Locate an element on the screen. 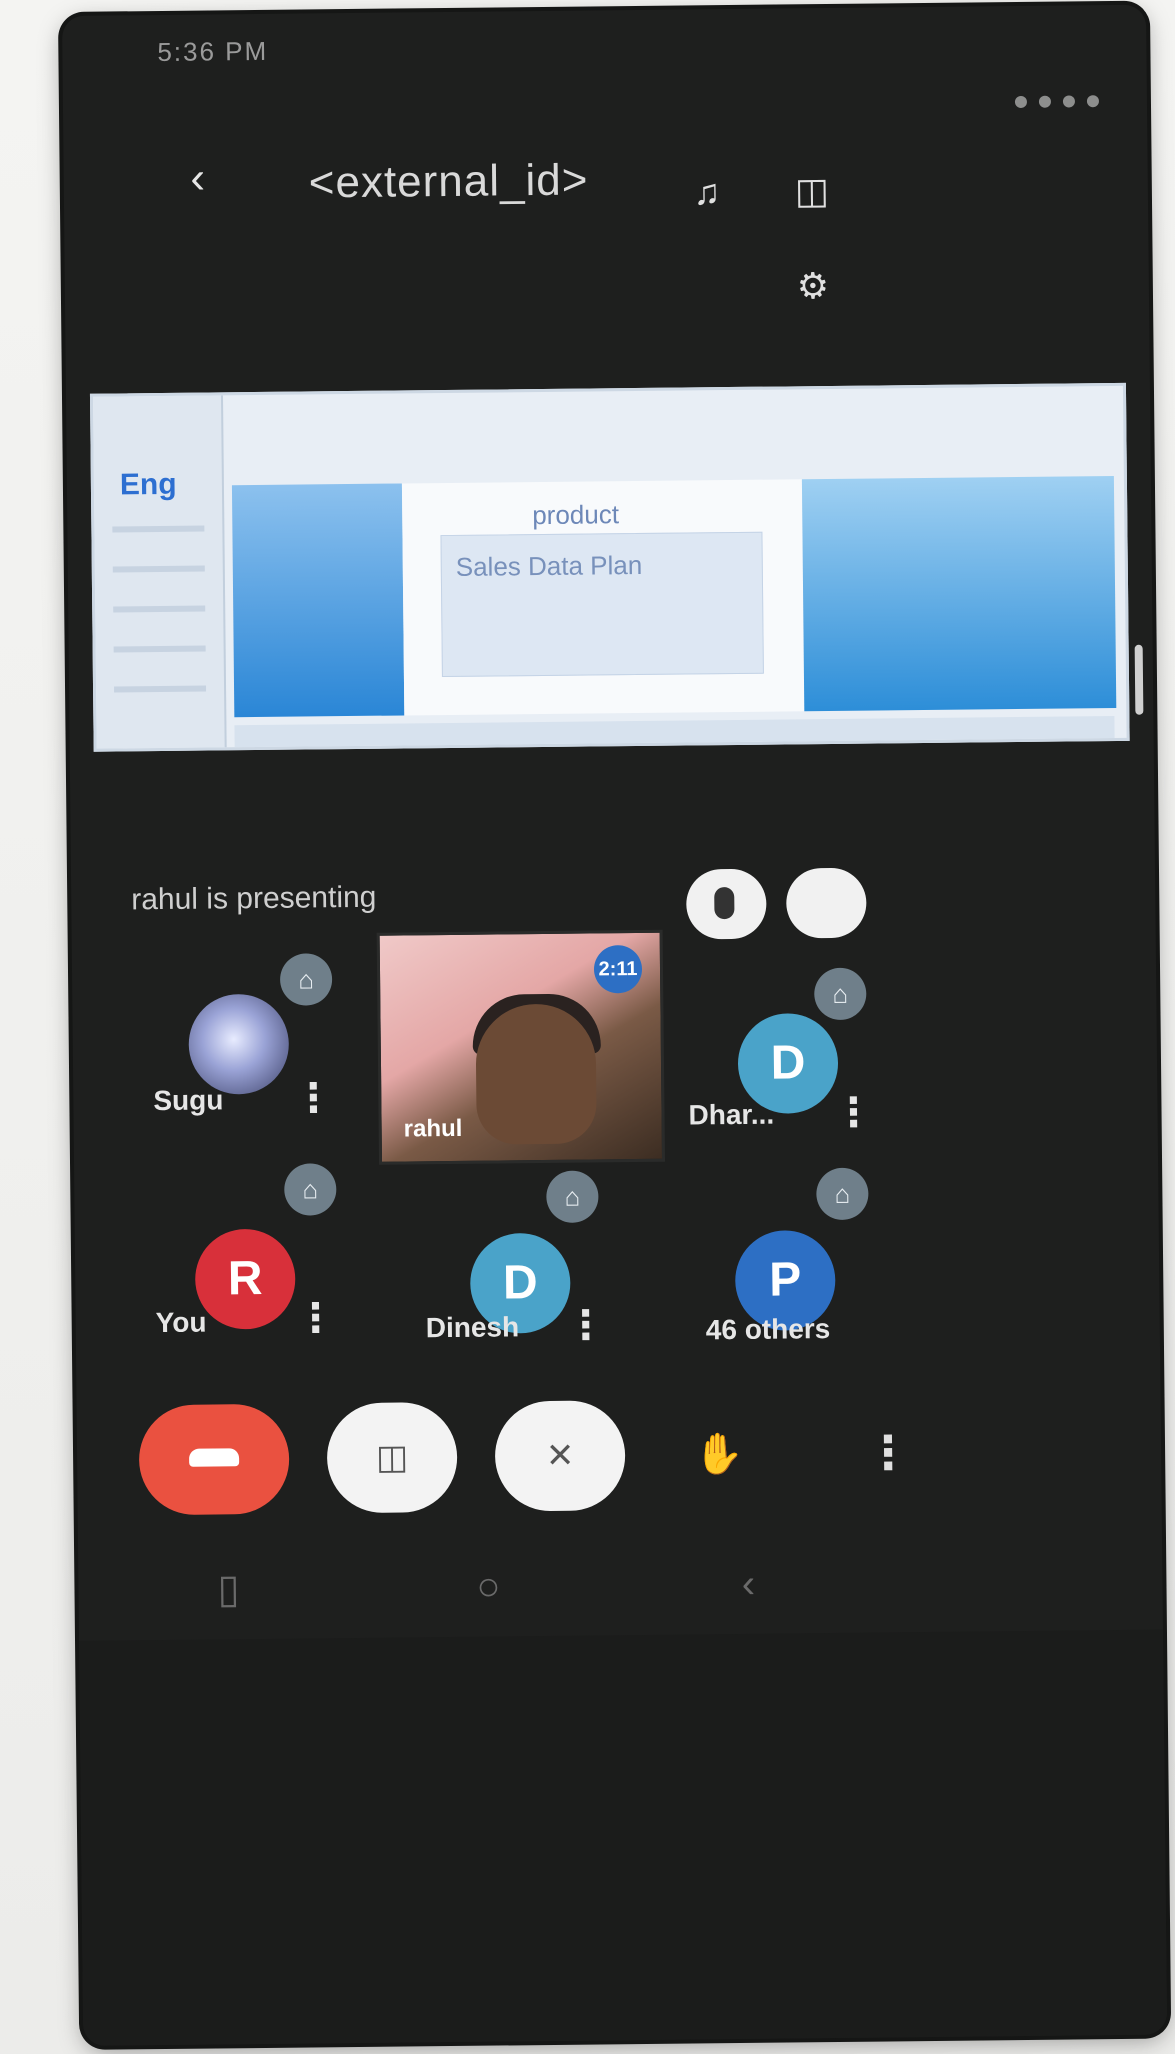  mute-icon: ✕ is located at coordinates (560, 1456).